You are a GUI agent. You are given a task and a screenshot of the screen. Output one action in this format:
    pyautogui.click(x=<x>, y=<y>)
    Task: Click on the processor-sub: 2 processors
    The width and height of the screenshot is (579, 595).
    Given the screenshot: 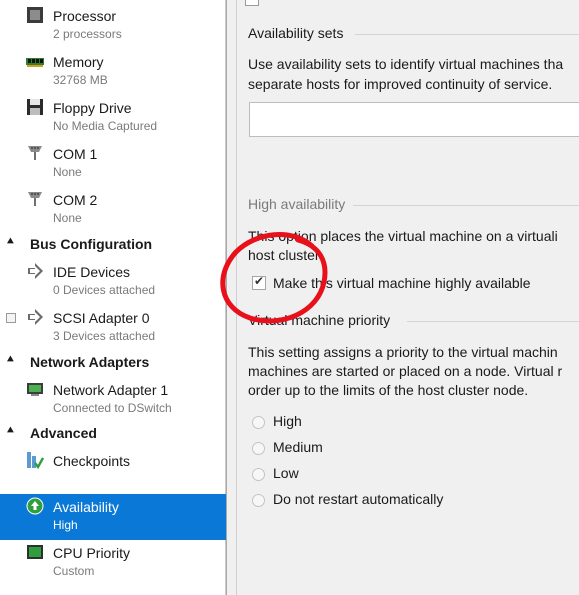 What is the action you would take?
    pyautogui.click(x=87, y=34)
    